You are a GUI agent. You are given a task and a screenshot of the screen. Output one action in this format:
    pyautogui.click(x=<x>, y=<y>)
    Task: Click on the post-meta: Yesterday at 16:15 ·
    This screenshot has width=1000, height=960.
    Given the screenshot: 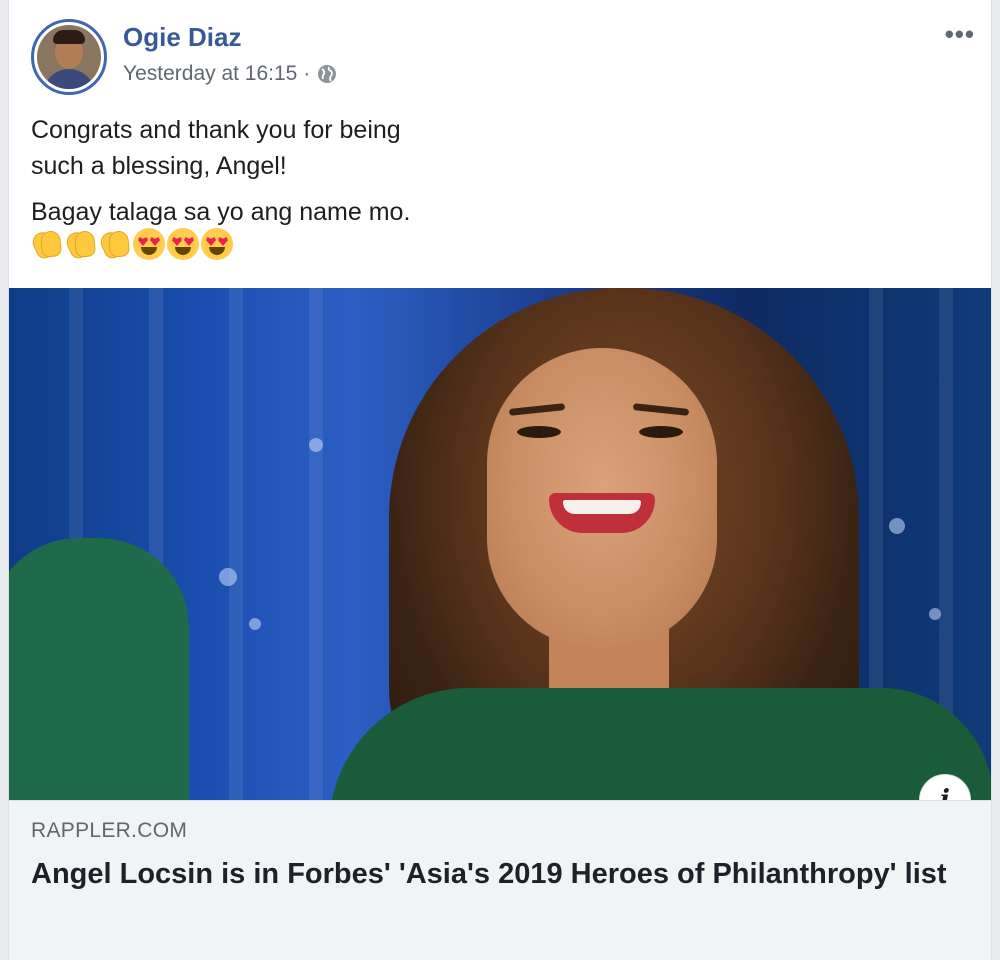 What is the action you would take?
    pyautogui.click(x=230, y=74)
    